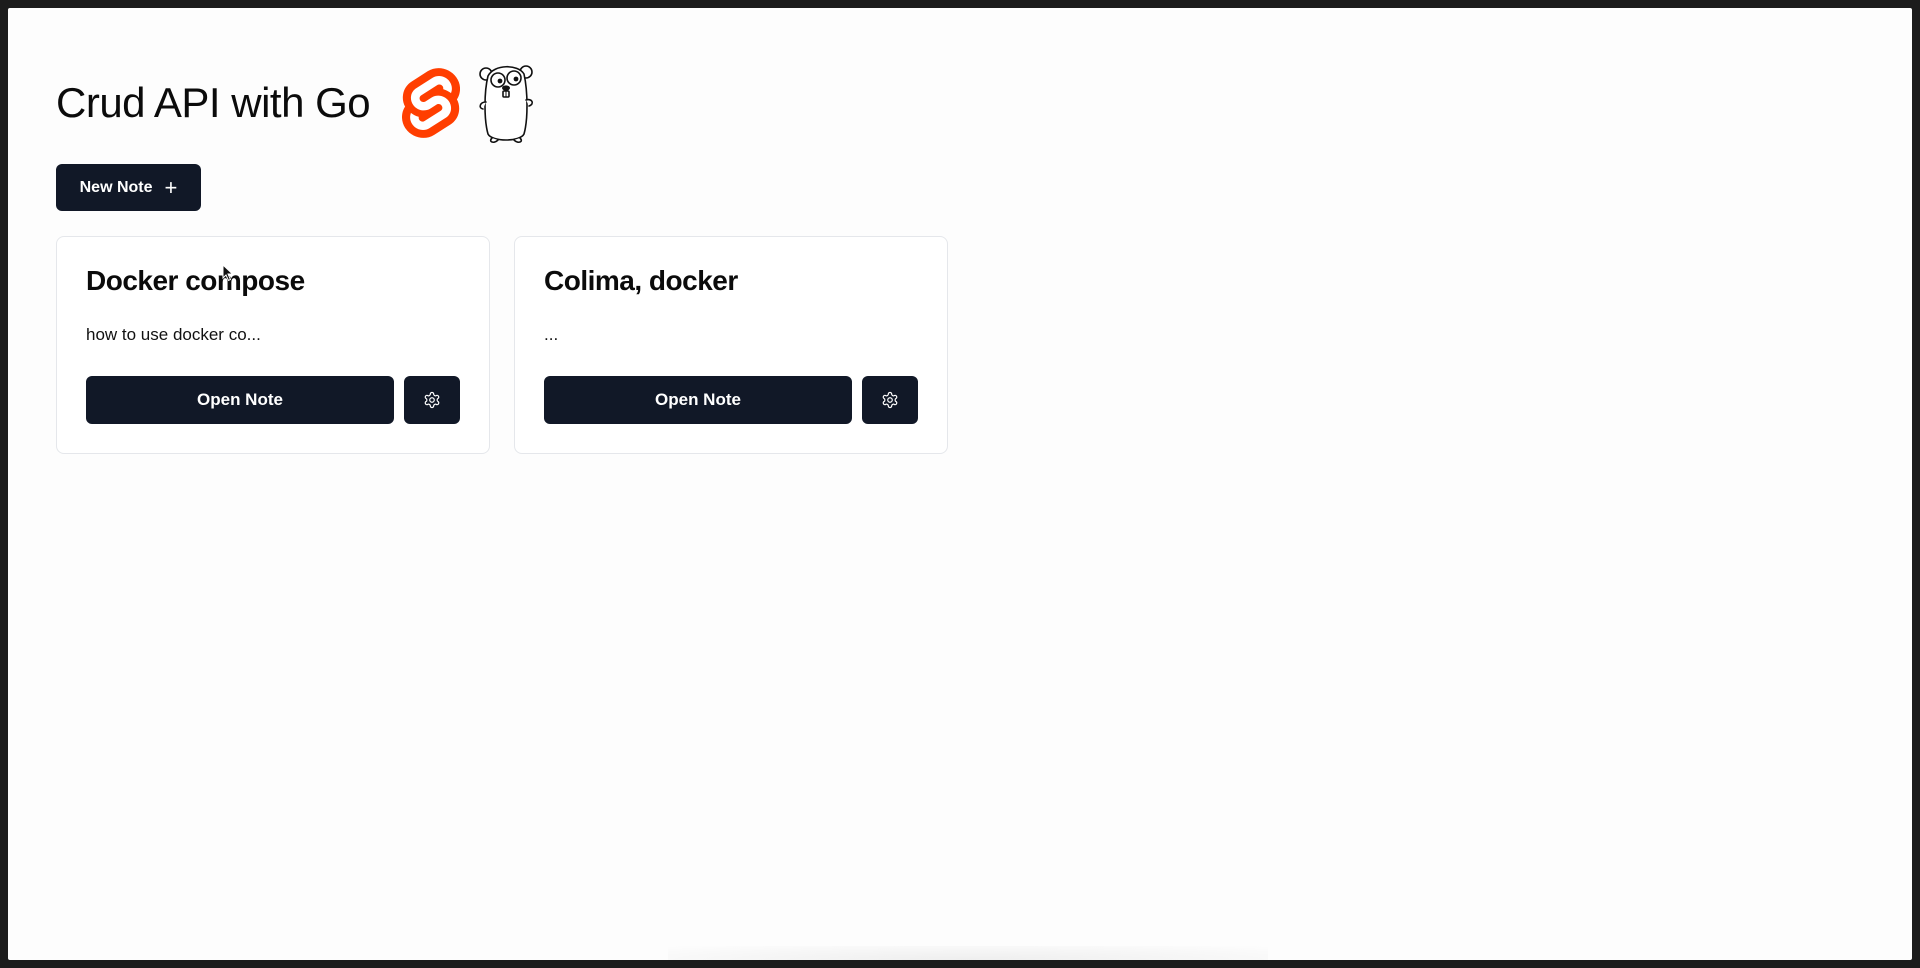 The width and height of the screenshot is (1920, 968). What do you see at coordinates (731, 345) in the screenshot?
I see `note-card: Colima, docker ... Open Note` at bounding box center [731, 345].